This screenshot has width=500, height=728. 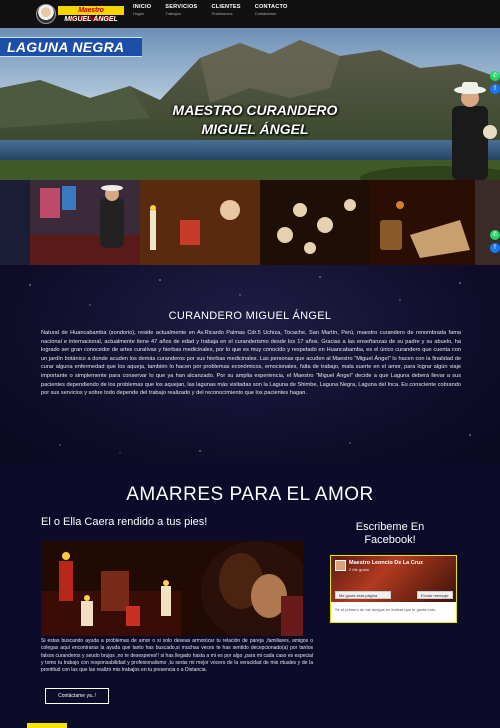 What do you see at coordinates (142, 10) in the screenshot?
I see `menu-item-inicio: INICIO Hogar` at bounding box center [142, 10].